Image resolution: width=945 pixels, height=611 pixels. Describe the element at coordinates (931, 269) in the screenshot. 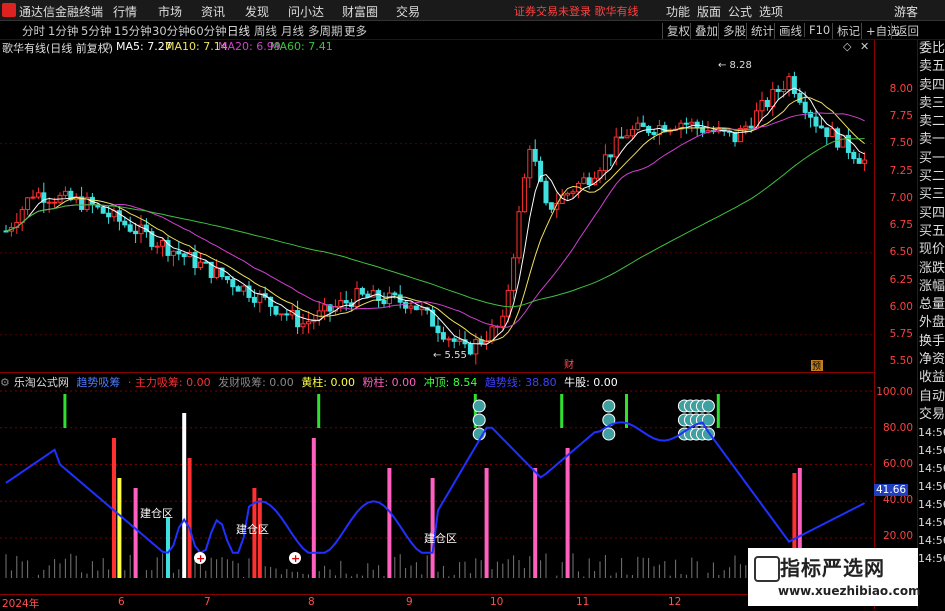

I see `side-item: 涨跌` at that location.